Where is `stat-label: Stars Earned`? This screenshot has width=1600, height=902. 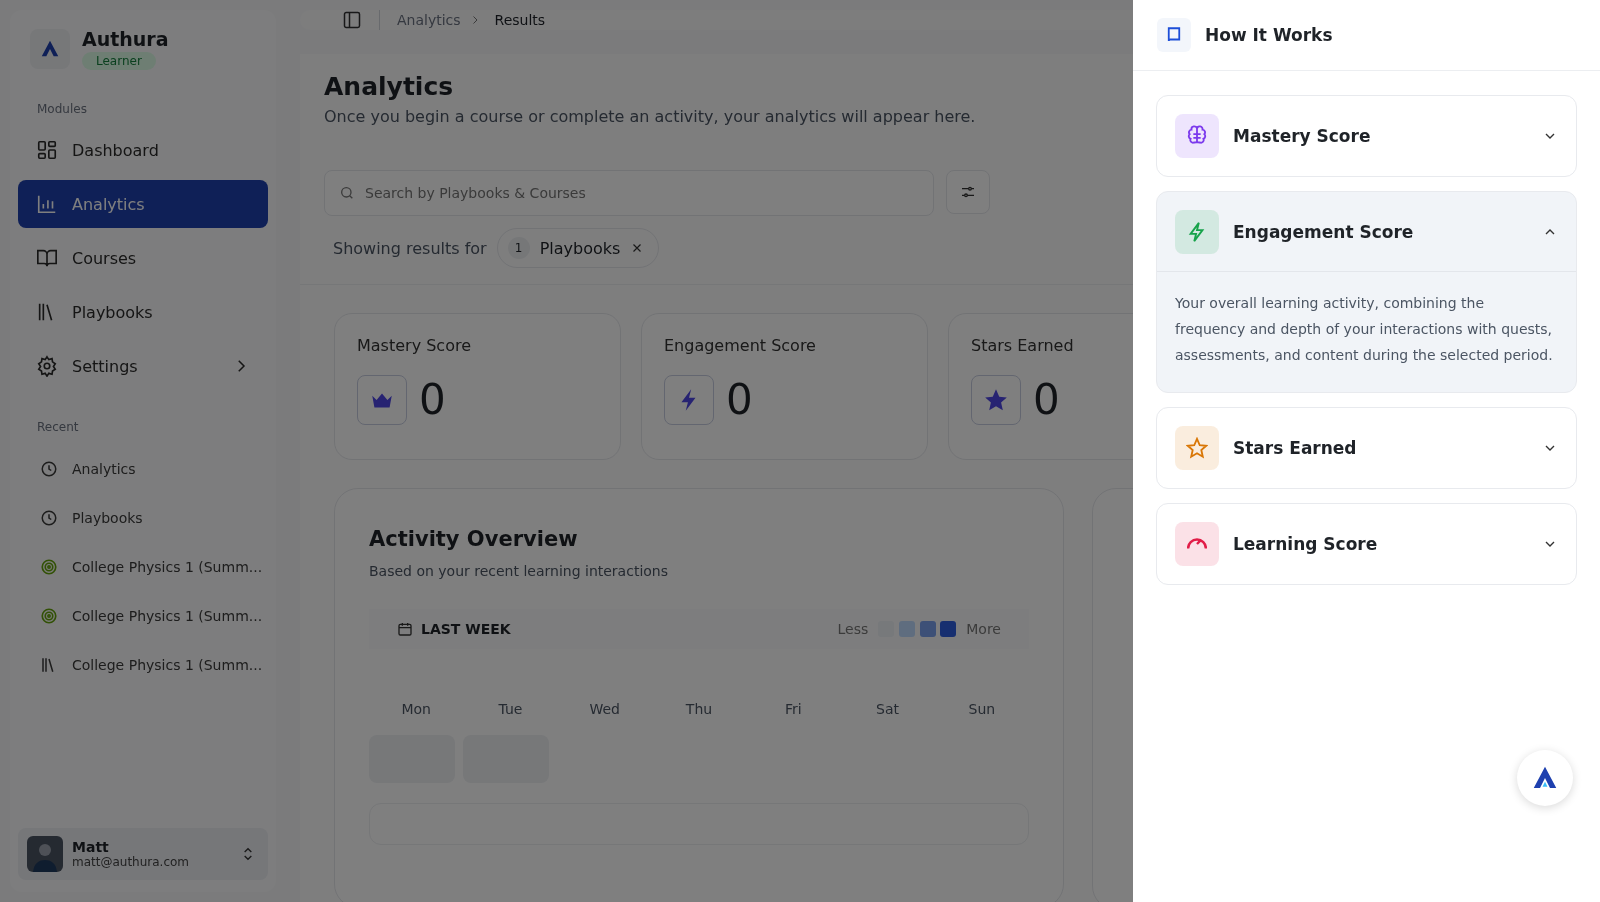 stat-label: Stars Earned is located at coordinates (1022, 345).